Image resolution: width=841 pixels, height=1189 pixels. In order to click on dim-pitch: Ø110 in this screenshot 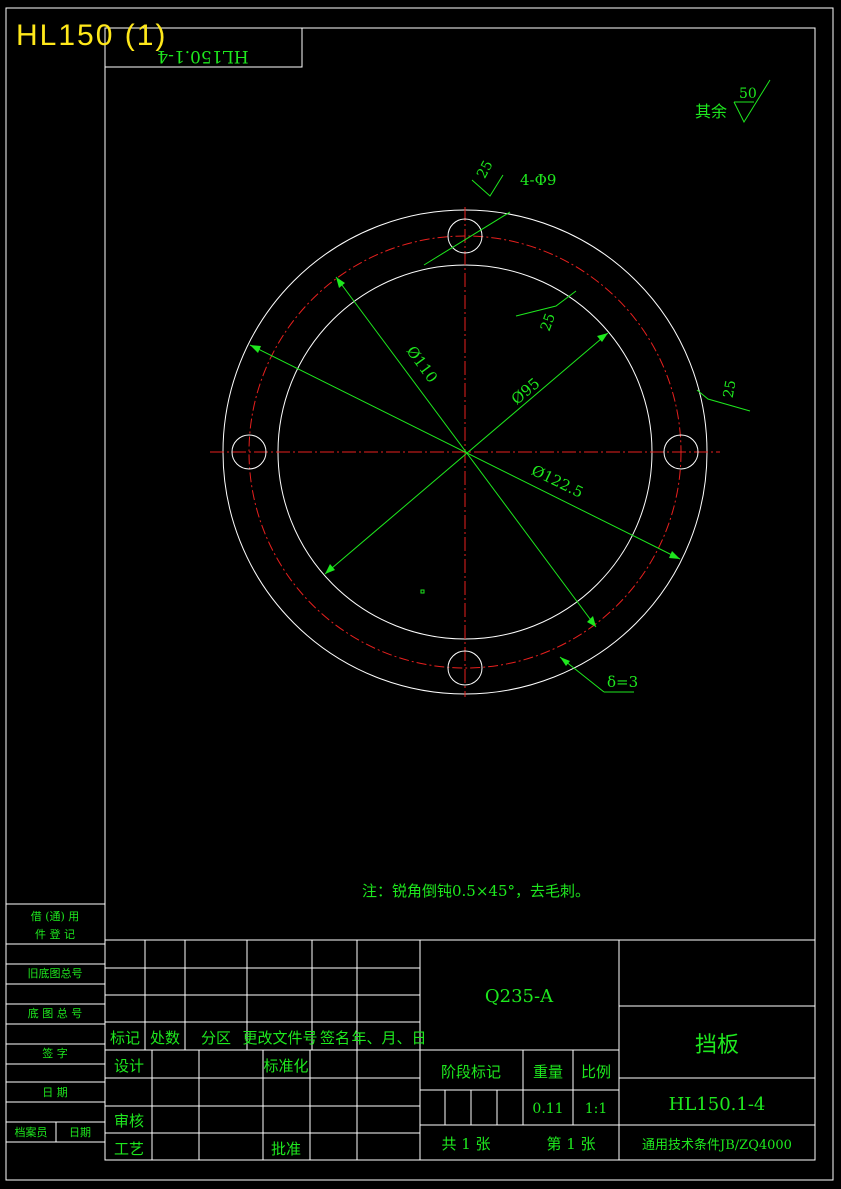, I will do `click(422, 365)`.